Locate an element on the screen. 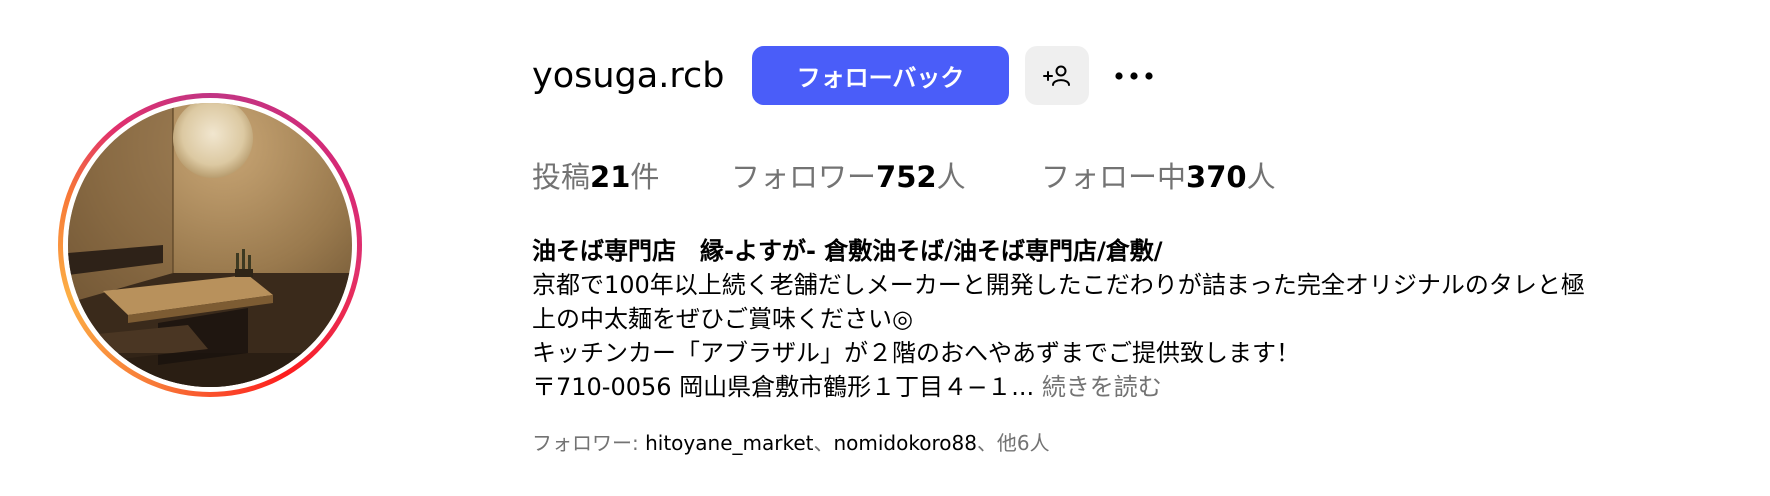 This screenshot has width=1770, height=496. bio-address-line: 〒710-0056 岡山県倉敷市鶴形１丁目４−１... 続きを読む is located at coordinates (1112, 387).